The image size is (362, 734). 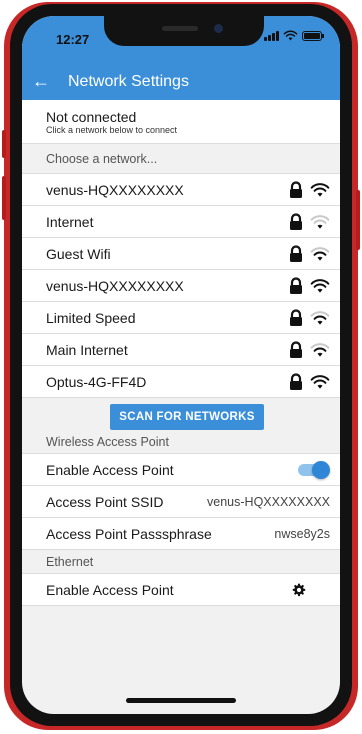 I want to click on ethernet-section-label: Ethernet, so click(x=181, y=562).